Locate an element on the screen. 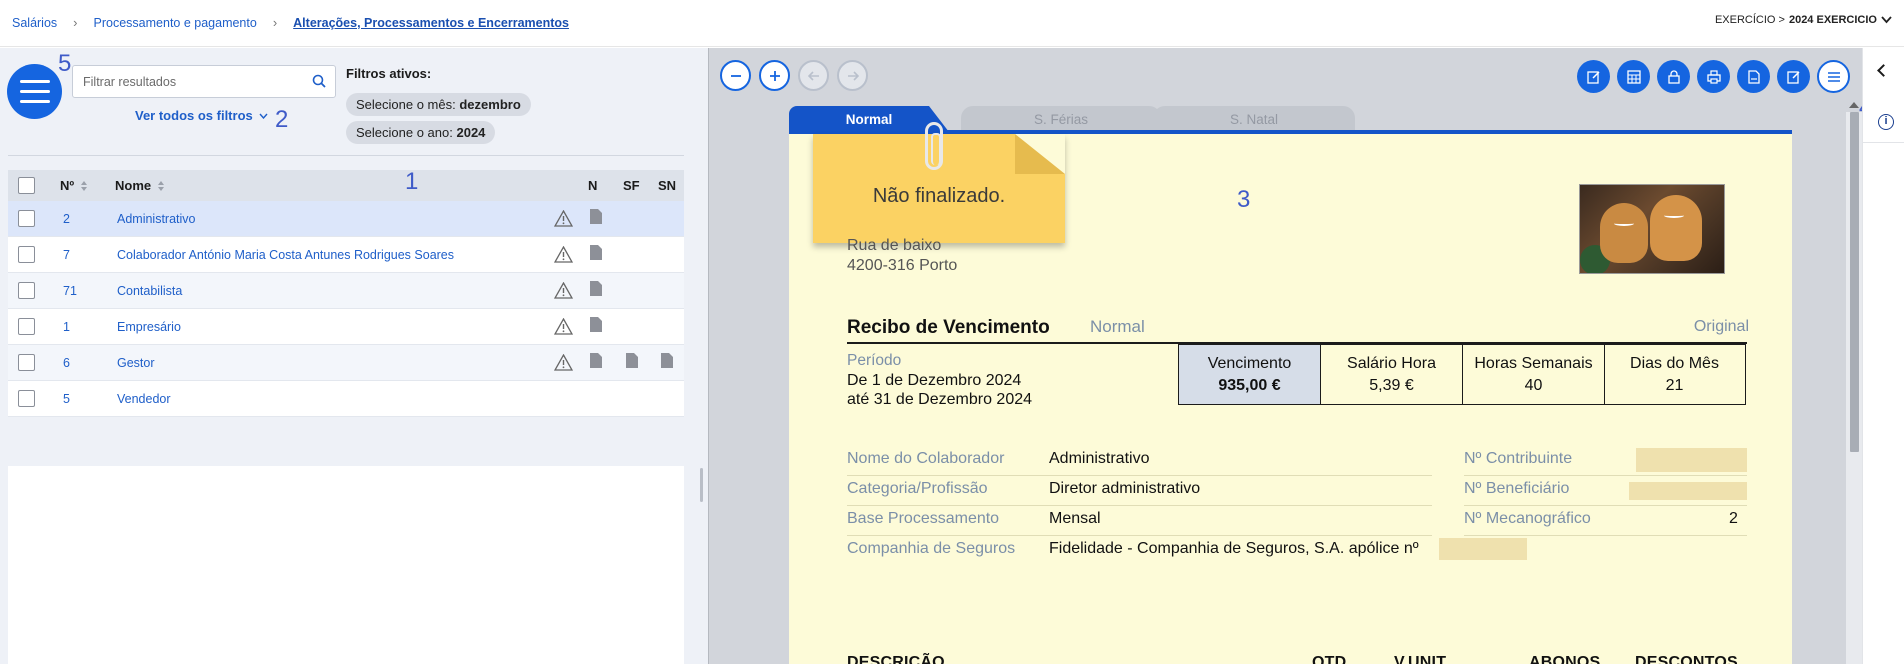 This screenshot has width=1904, height=664. field-label: Nº Beneficiário is located at coordinates (1517, 488).